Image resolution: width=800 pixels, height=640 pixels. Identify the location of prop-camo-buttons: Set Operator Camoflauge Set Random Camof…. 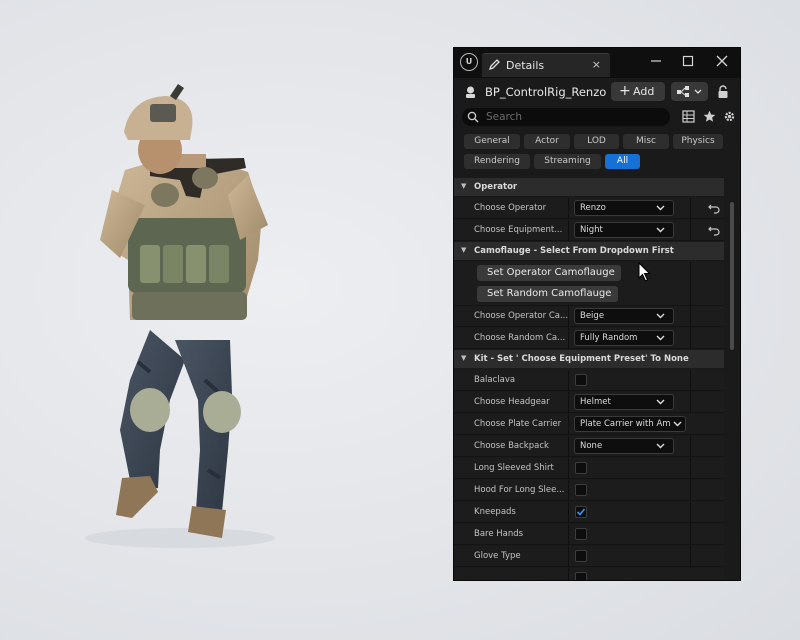
(589, 284).